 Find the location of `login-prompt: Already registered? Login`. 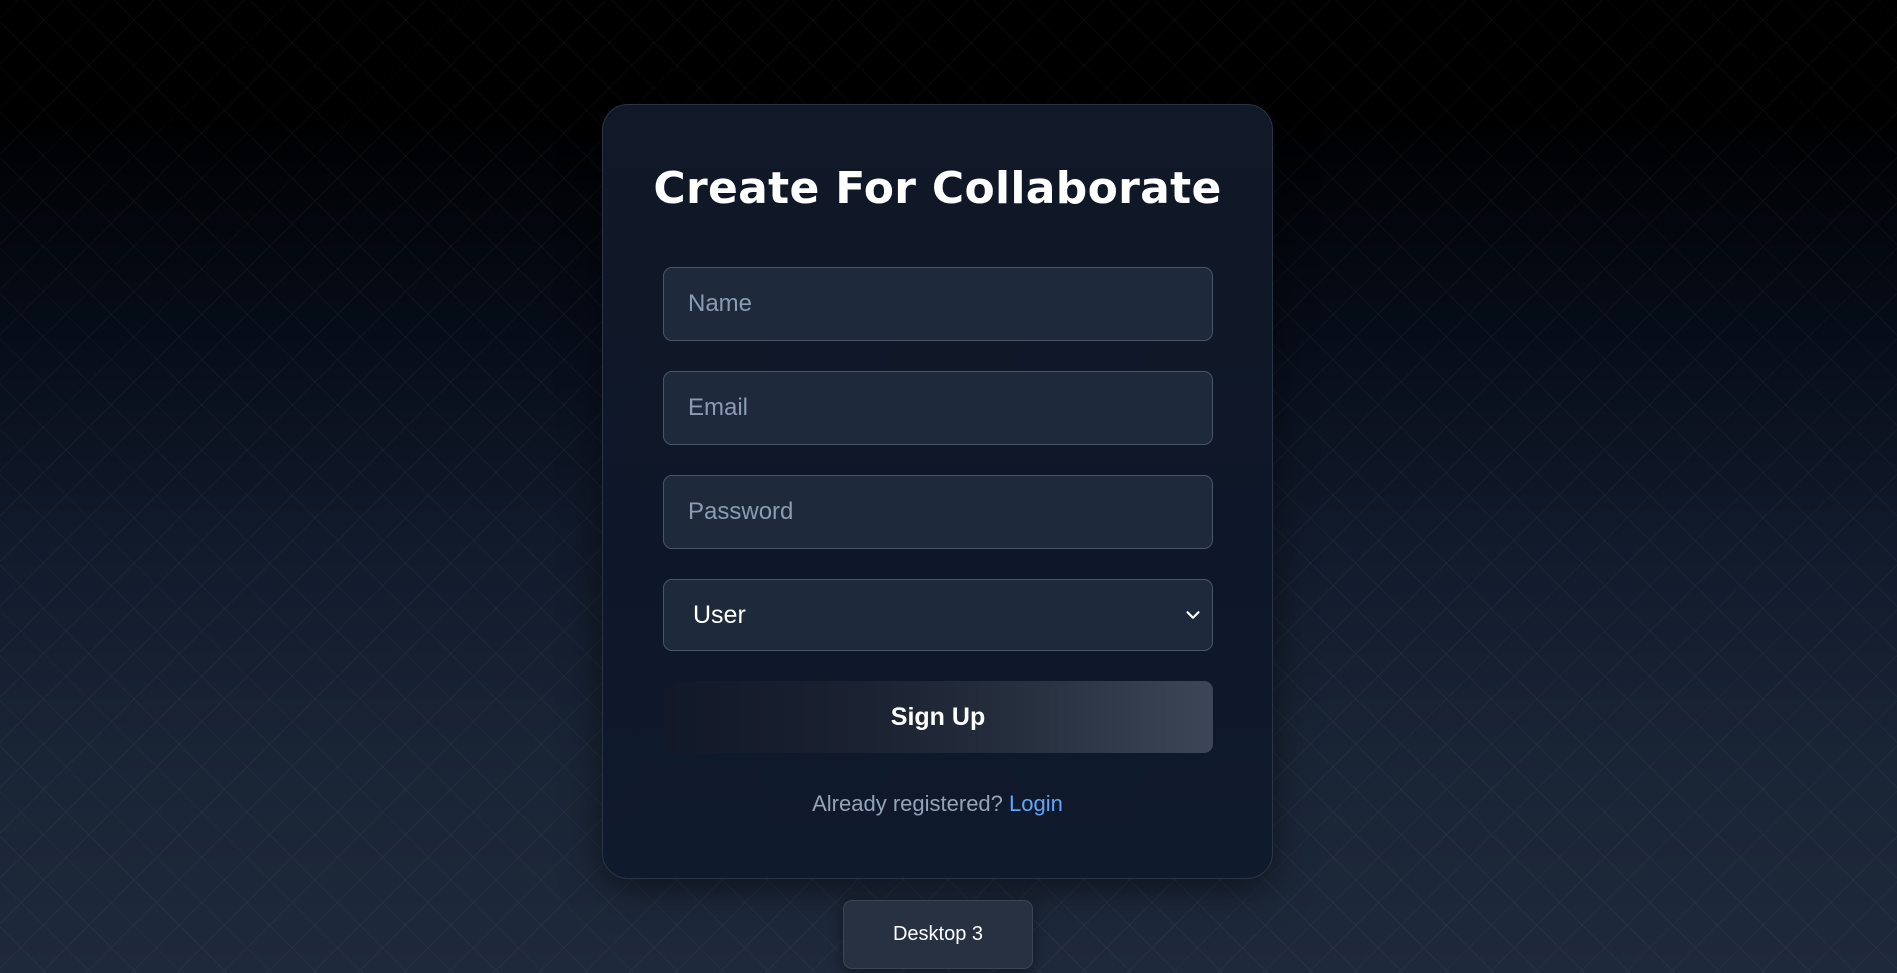

login-prompt: Already registered? Login is located at coordinates (937, 804).